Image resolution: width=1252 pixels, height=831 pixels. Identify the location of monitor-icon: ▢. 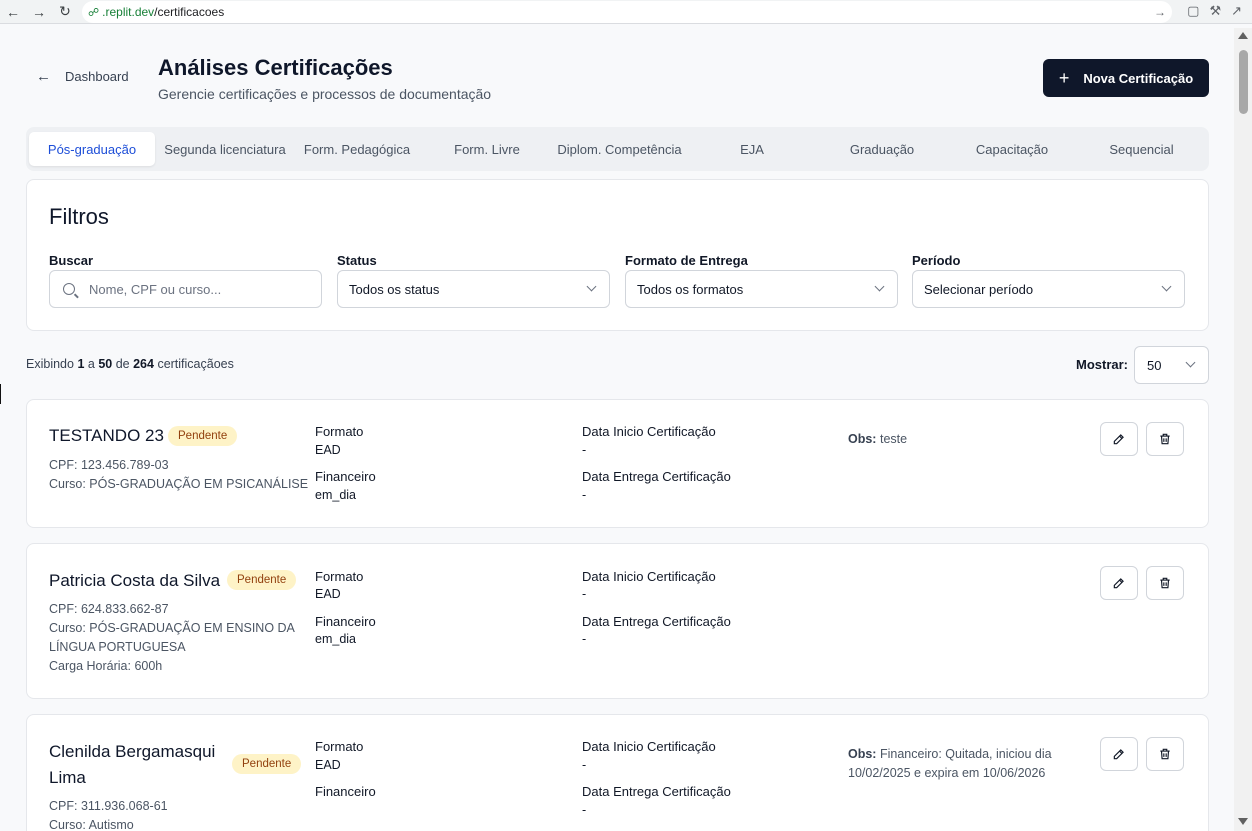
(1193, 11).